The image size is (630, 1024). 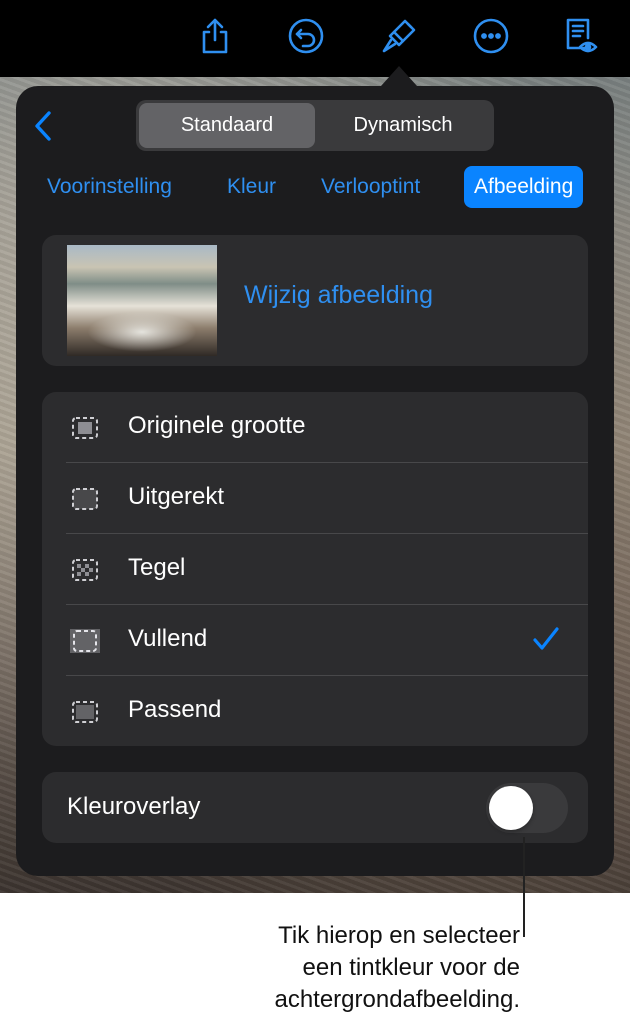 I want to click on fit-icon, so click(x=85, y=712).